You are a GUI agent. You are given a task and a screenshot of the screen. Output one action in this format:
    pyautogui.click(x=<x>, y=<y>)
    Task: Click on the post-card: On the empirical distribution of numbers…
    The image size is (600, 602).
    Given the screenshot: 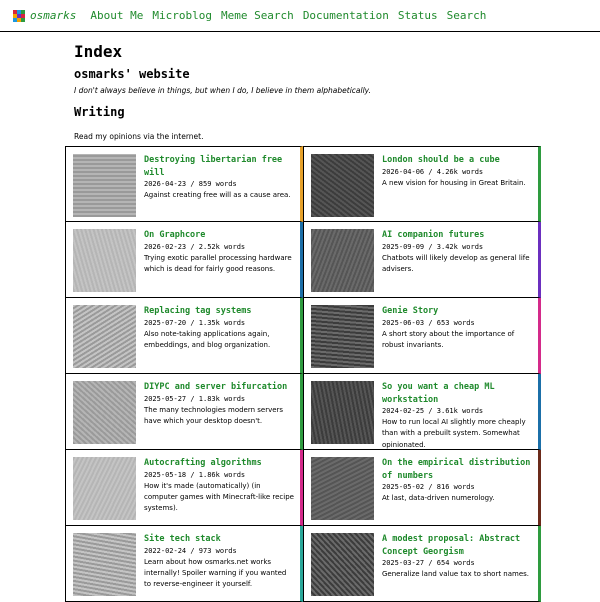 What is the action you would take?
    pyautogui.click(x=422, y=488)
    